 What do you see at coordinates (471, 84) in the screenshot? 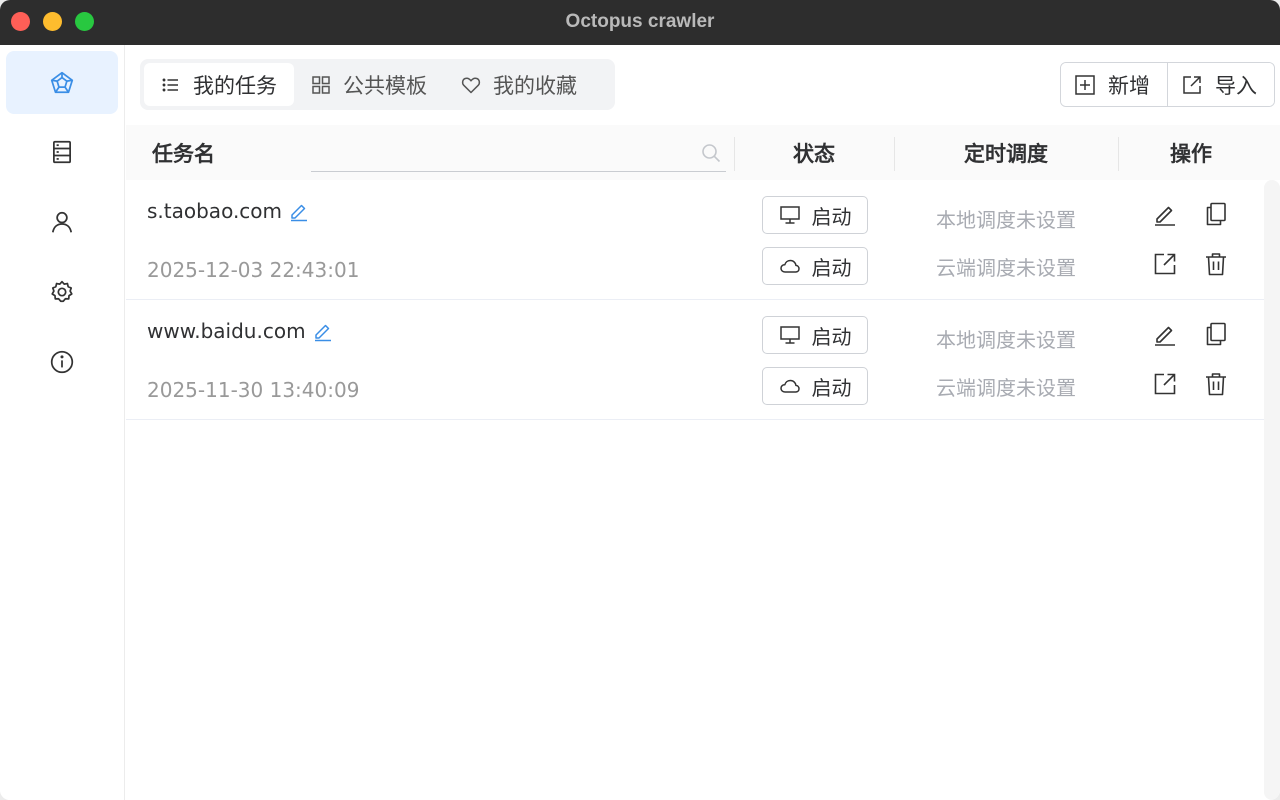
I see `heart-icon` at bounding box center [471, 84].